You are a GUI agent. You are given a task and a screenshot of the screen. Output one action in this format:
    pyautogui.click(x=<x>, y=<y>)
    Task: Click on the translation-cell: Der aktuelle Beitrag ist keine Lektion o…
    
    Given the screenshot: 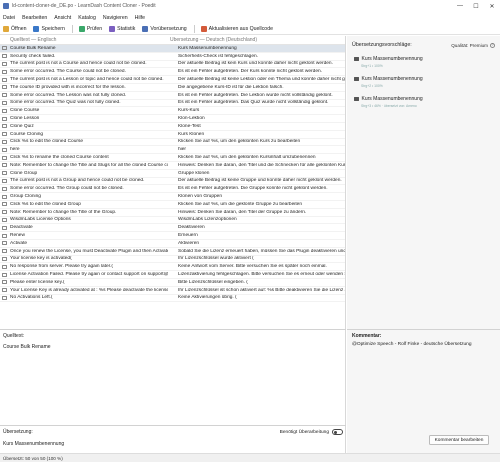 What is the action you would take?
    pyautogui.click(x=261, y=80)
    